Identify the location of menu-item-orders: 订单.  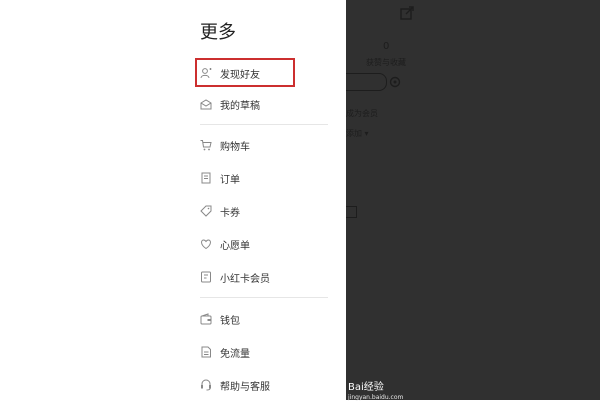
(220, 178).